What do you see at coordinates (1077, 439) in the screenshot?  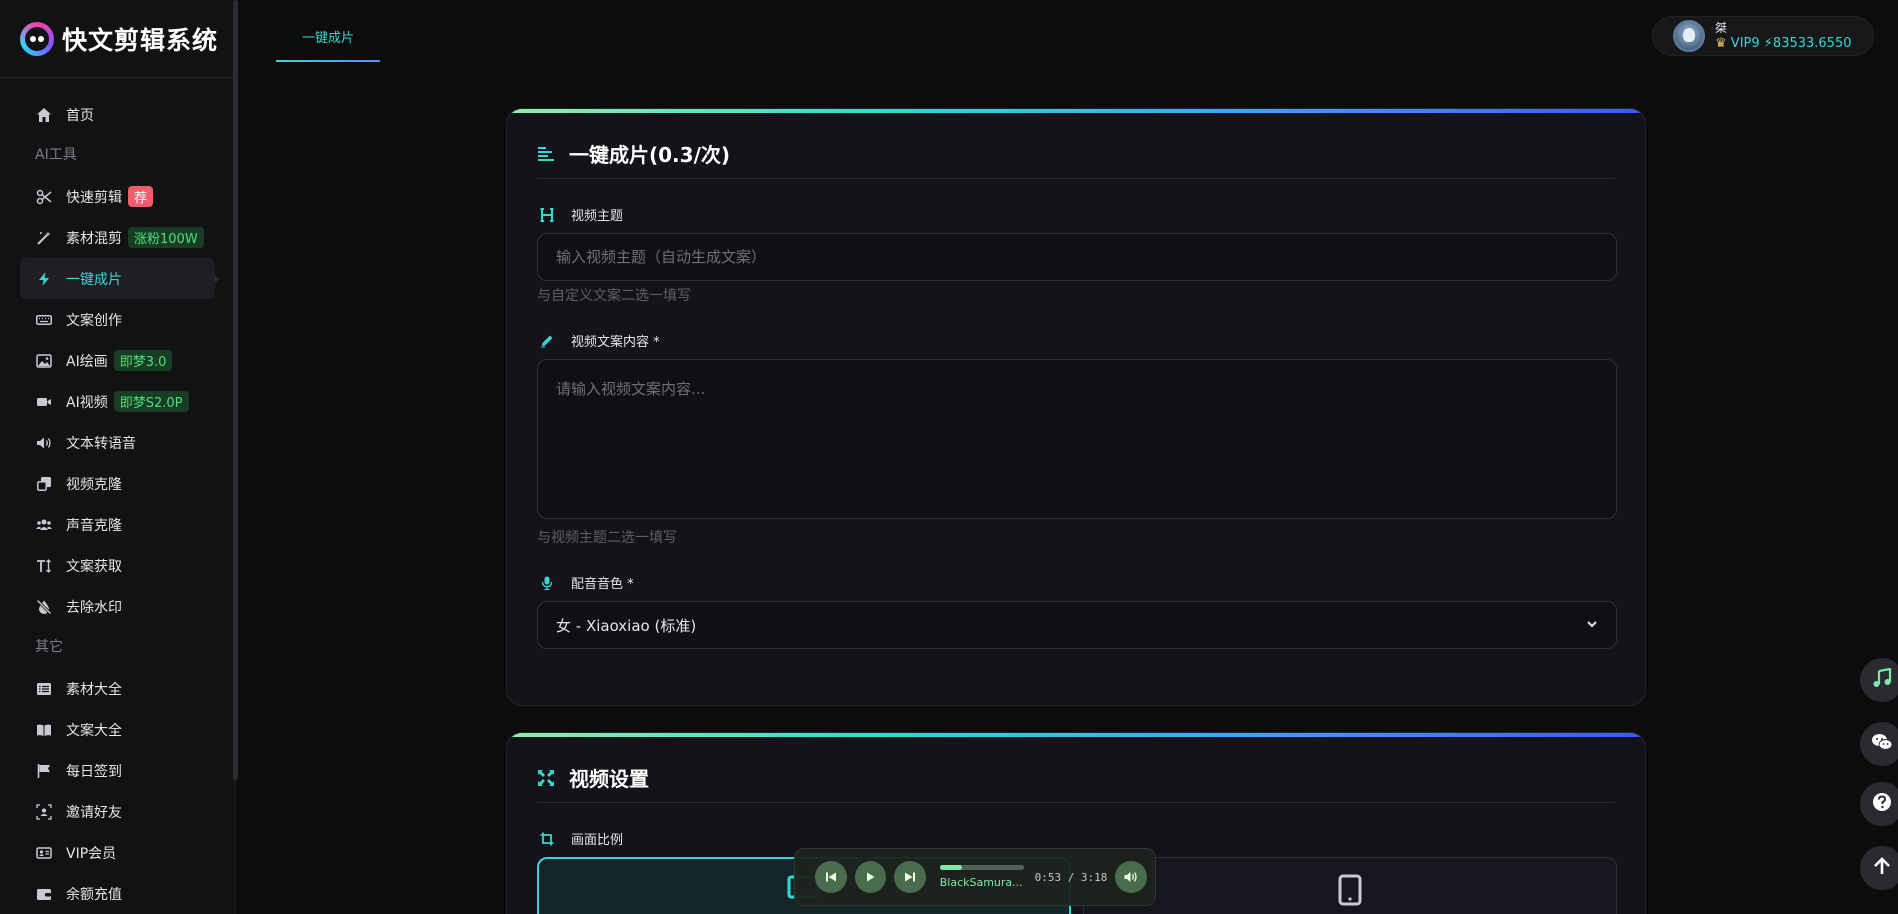 I see `content-textarea` at bounding box center [1077, 439].